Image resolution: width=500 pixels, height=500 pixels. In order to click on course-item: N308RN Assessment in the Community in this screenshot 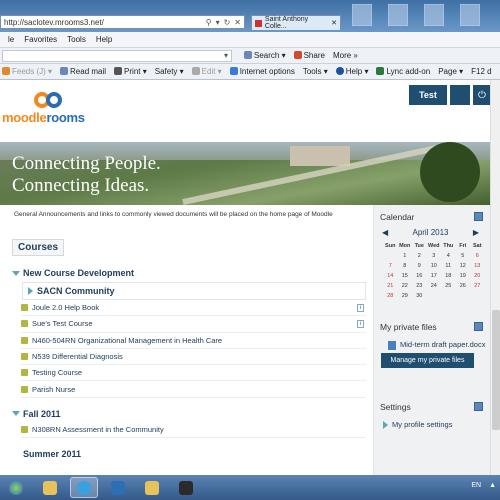, I will do `click(193, 430)`.